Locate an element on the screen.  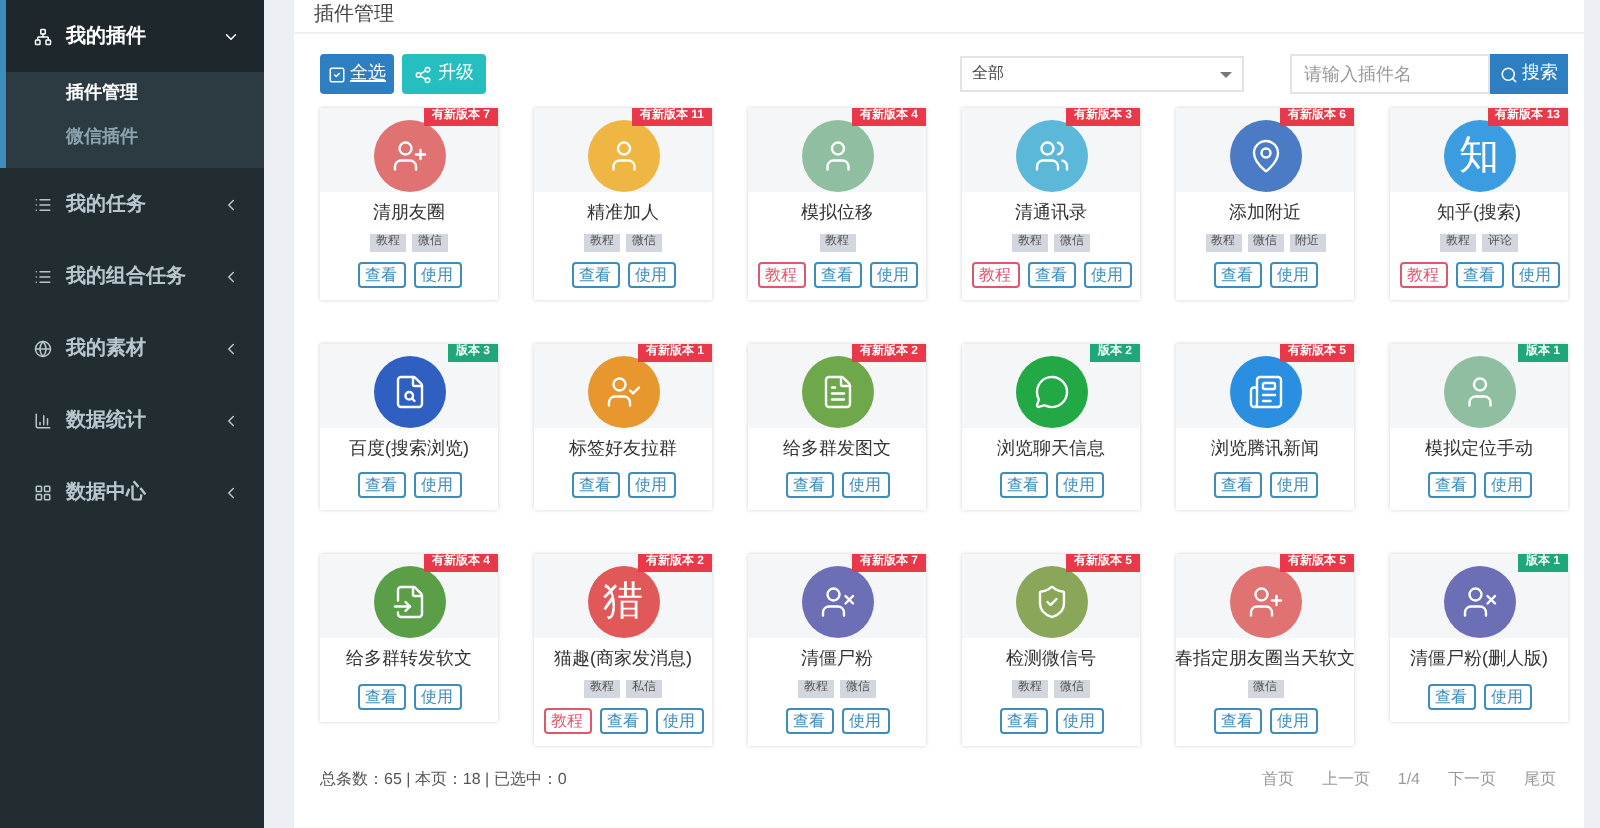
plugin-name: 知乎(搜索) is located at coordinates (1479, 213).